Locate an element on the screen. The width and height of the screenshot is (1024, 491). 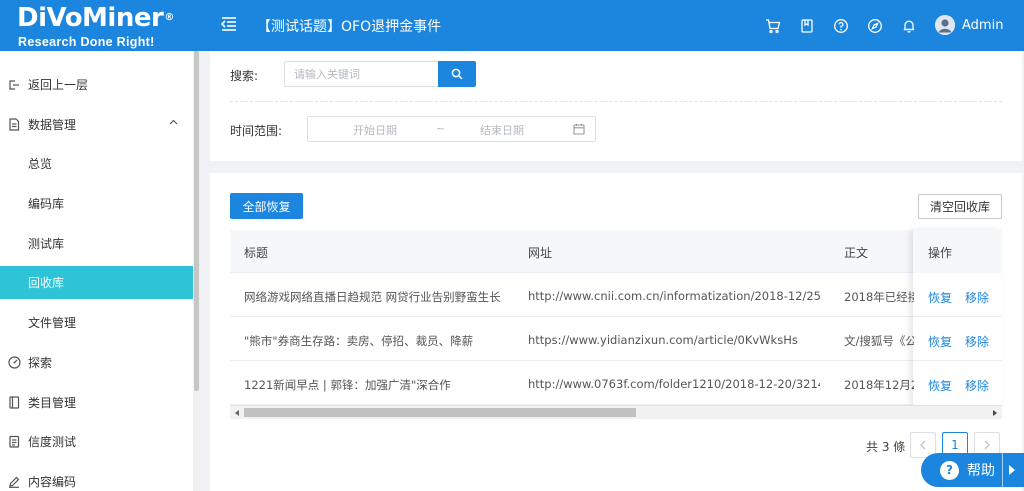
document-icon is located at coordinates (14, 125).